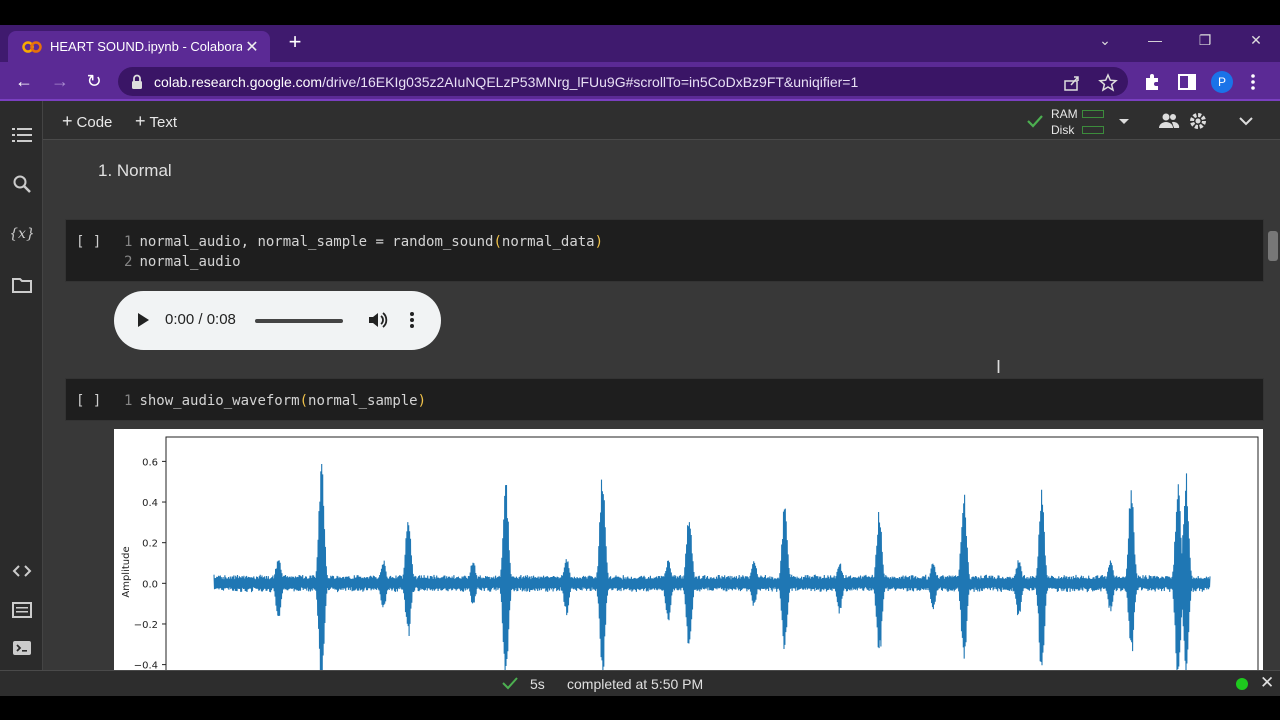 This screenshot has height=720, width=1280. I want to click on add-text-label: Text, so click(163, 122).